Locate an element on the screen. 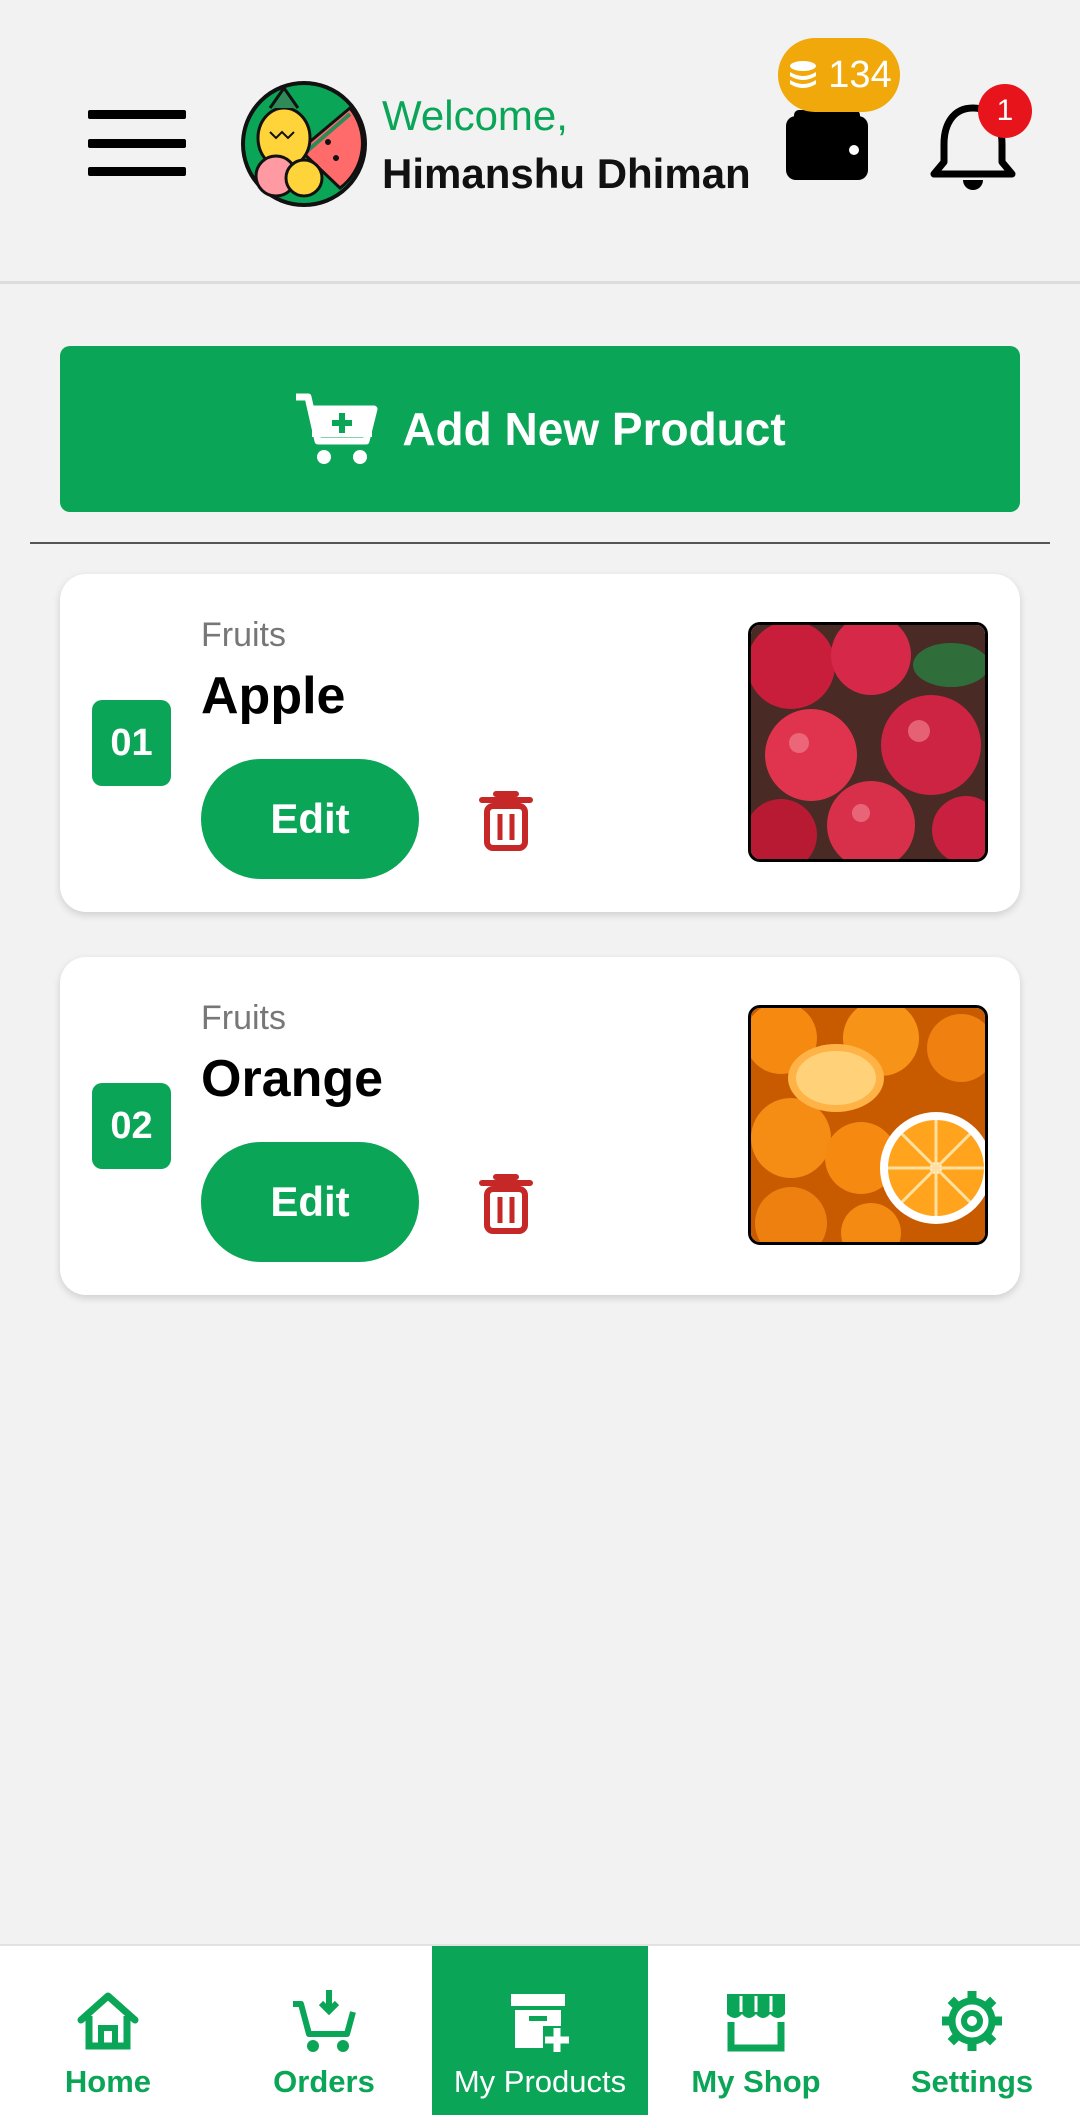 The image size is (1080, 2115). coins-icon is located at coordinates (803, 74).